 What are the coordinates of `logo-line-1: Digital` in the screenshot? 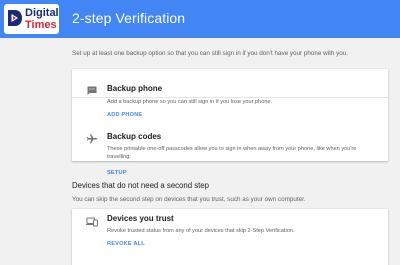 It's located at (42, 13).